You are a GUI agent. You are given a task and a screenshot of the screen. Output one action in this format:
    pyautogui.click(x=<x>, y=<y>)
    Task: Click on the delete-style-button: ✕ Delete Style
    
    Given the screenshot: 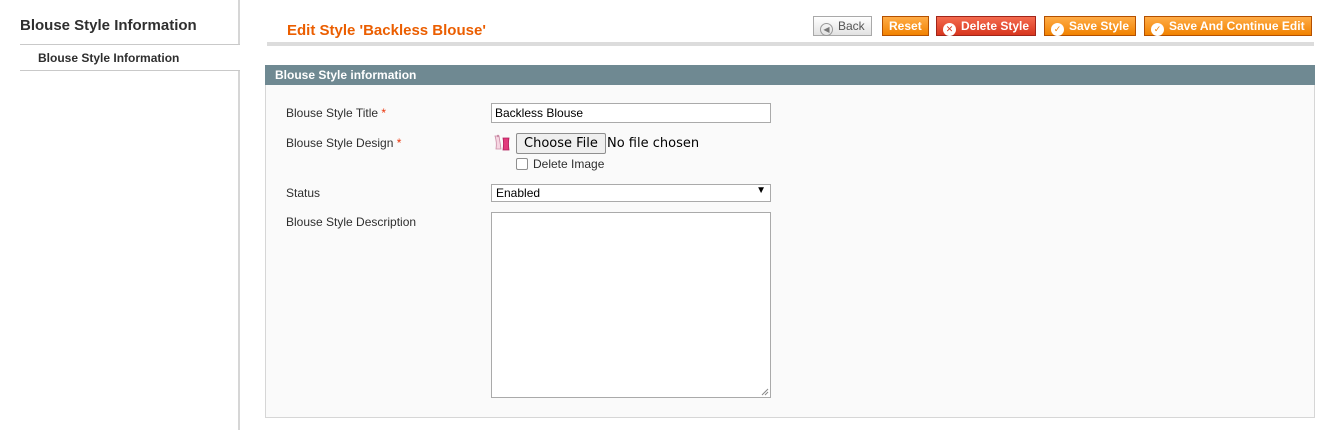 What is the action you would take?
    pyautogui.click(x=986, y=26)
    